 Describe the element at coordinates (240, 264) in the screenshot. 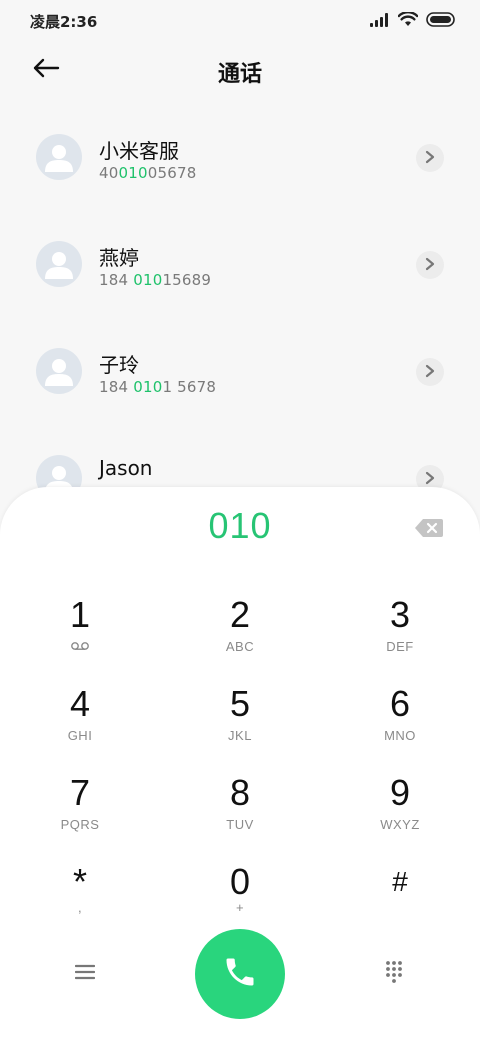

I see `contact-row: 燕婷 184 01015689` at that location.